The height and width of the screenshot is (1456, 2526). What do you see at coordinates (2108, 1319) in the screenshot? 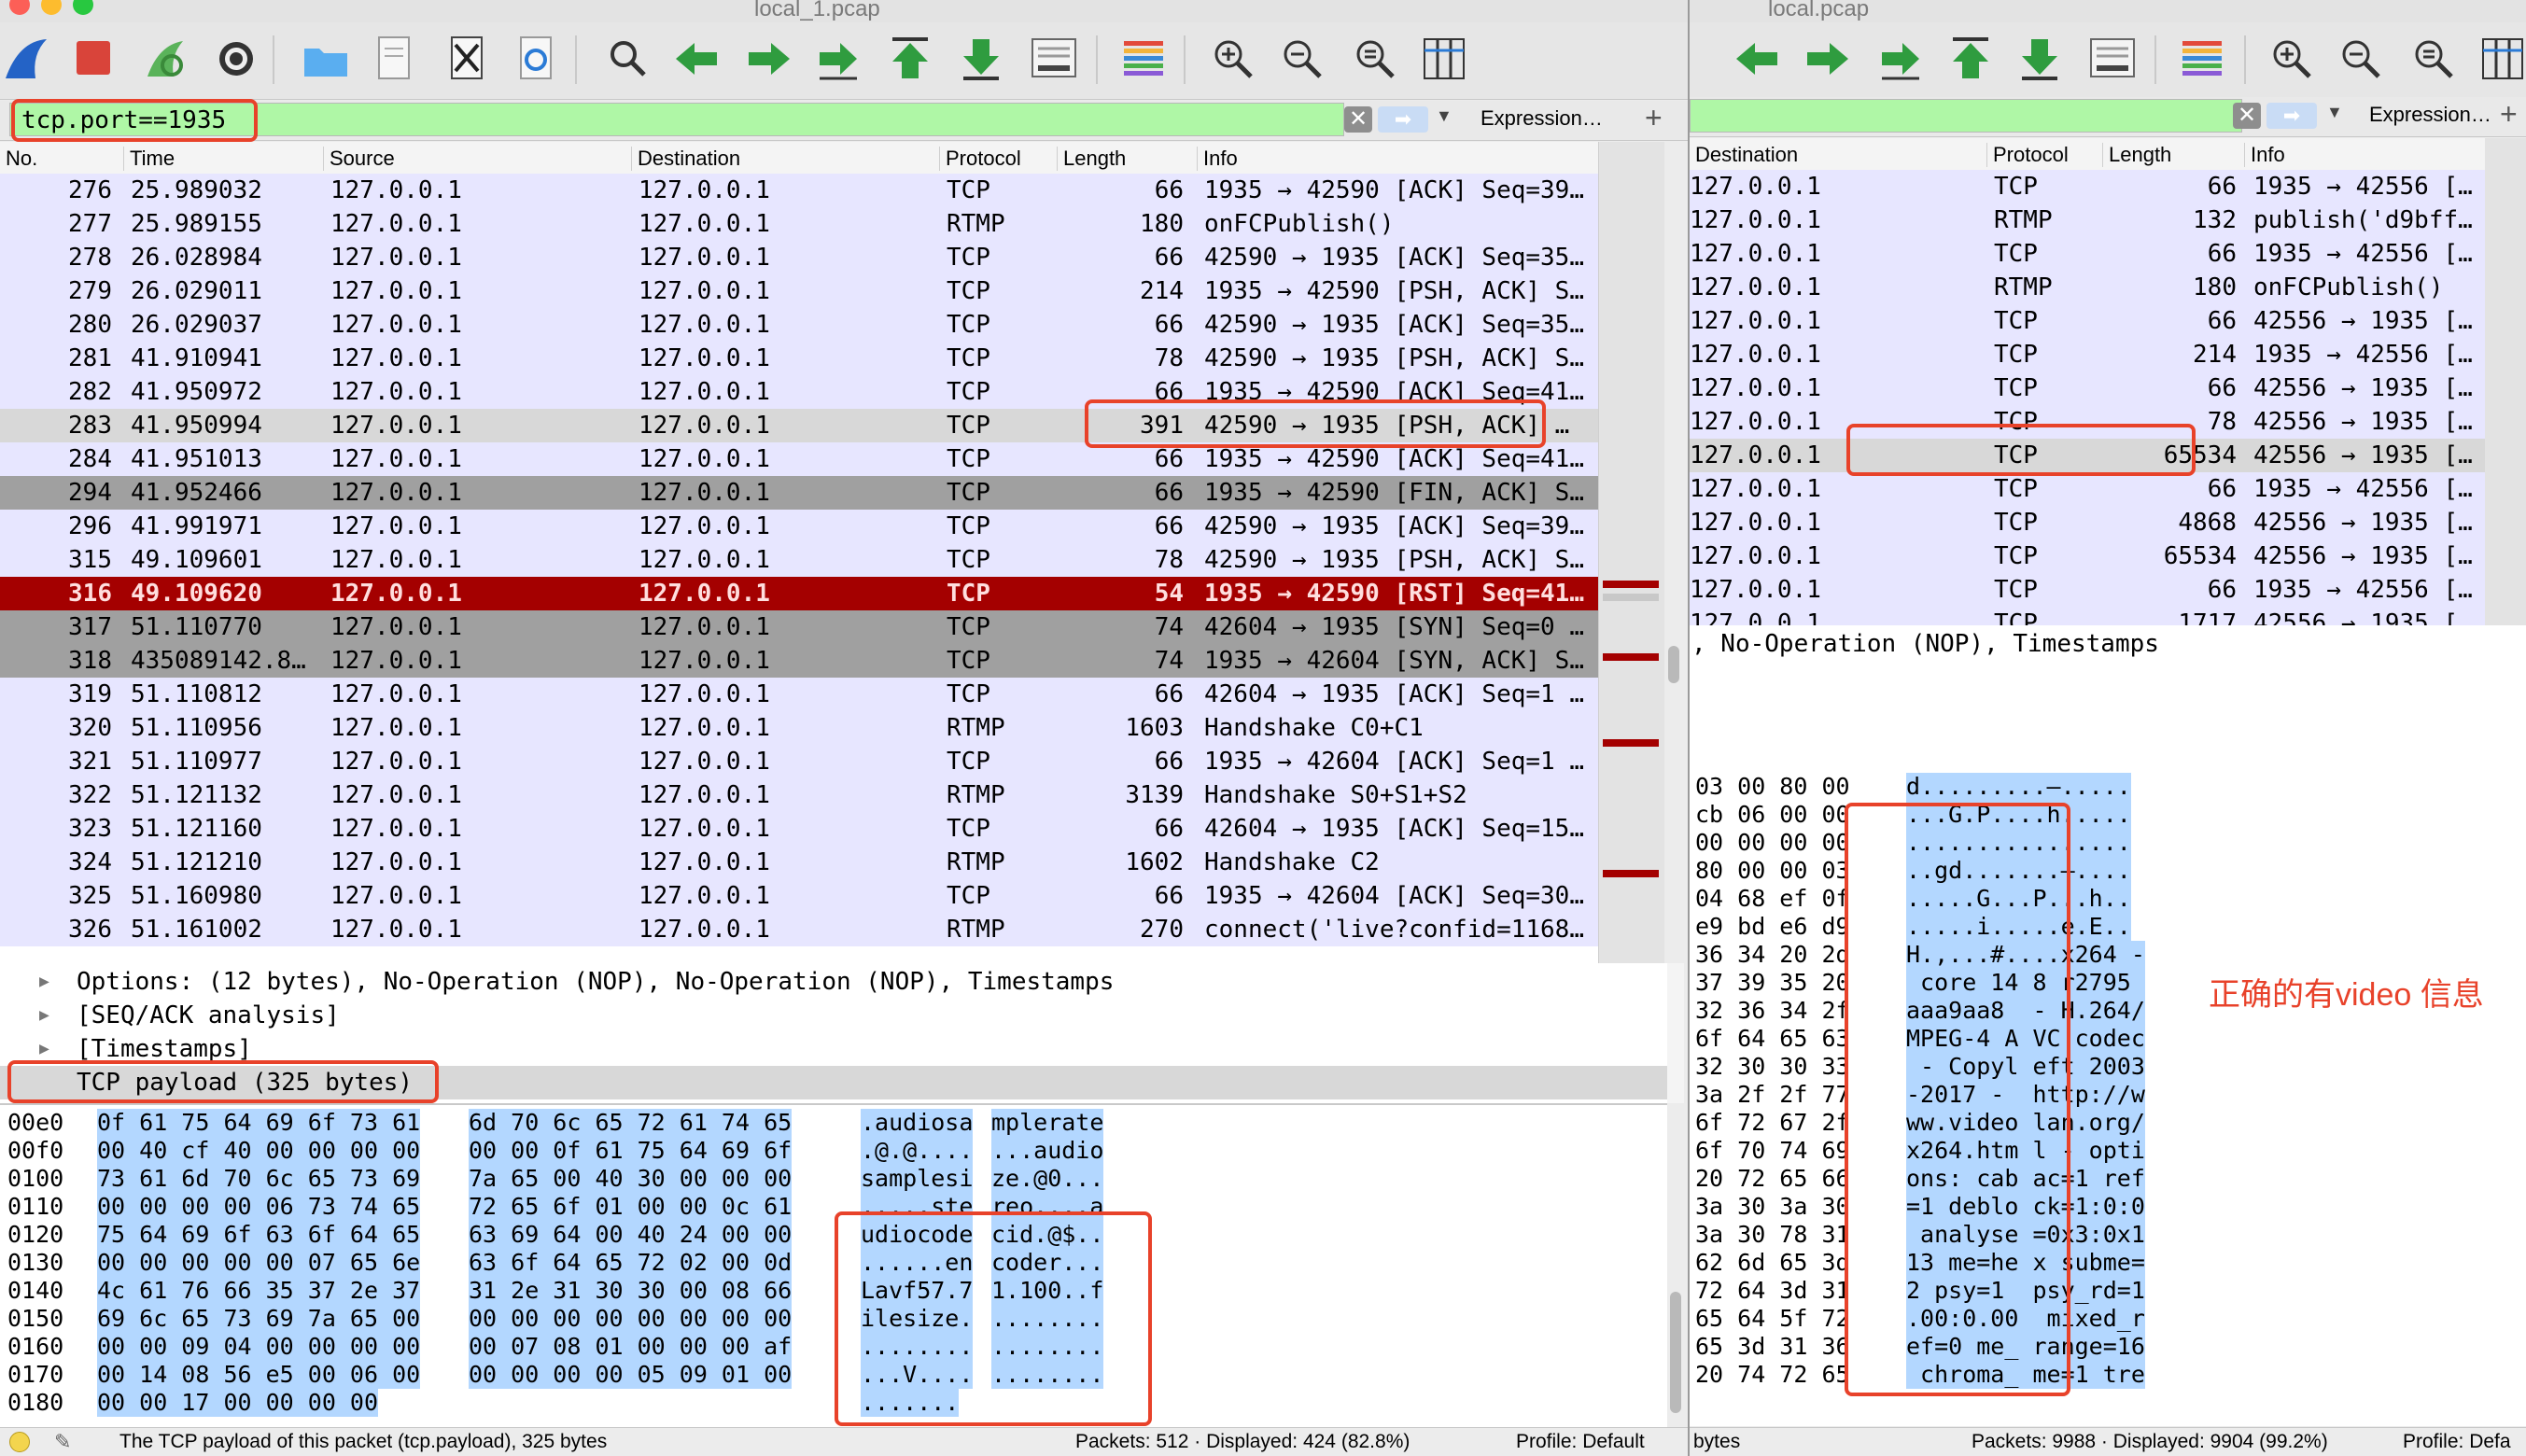
I see `hex-row: 65 64 5f 72.00:0.00 mixed_r` at bounding box center [2108, 1319].